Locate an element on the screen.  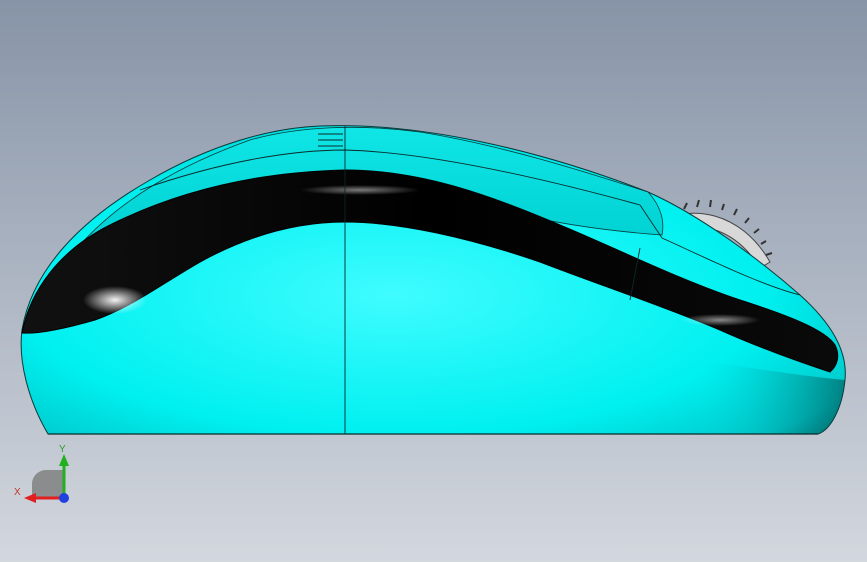
triad-y-label: Y is located at coordinates (62, 449).